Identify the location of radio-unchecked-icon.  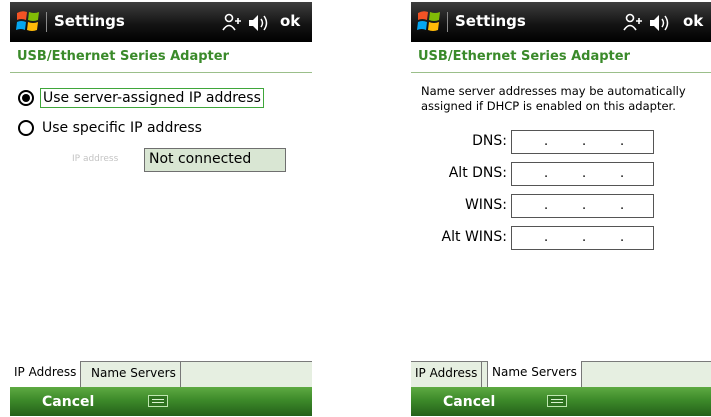
(26, 128).